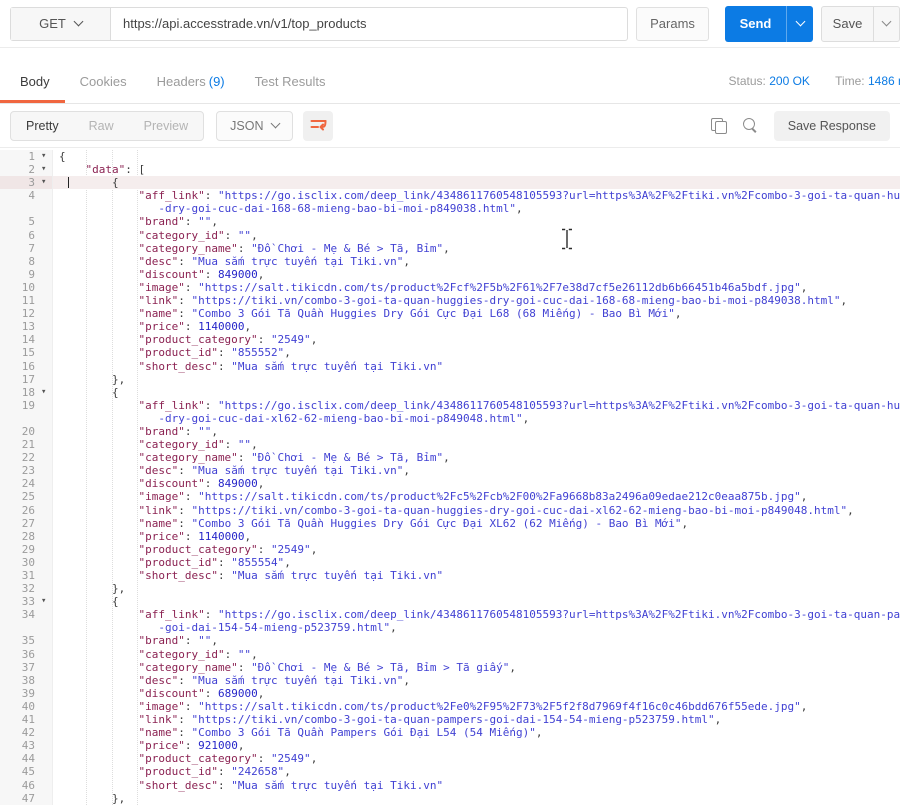  What do you see at coordinates (20, 458) in the screenshot?
I see `line-number: 22` at bounding box center [20, 458].